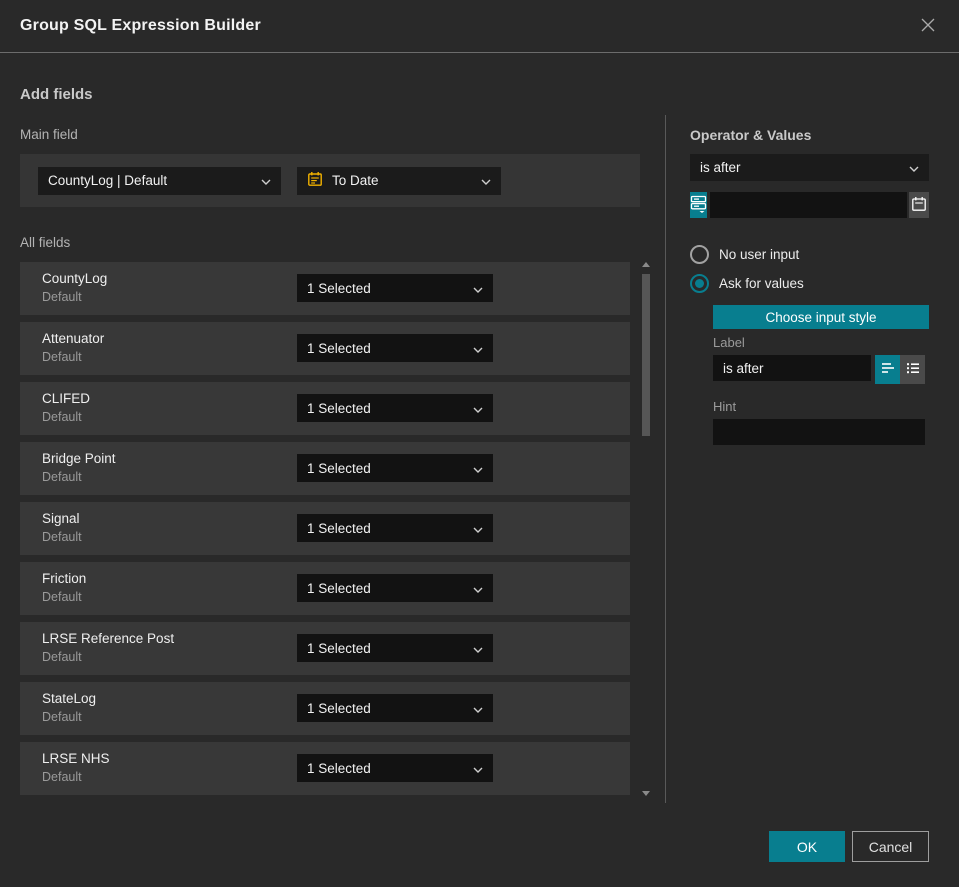  I want to click on list-style-button, so click(912, 369).